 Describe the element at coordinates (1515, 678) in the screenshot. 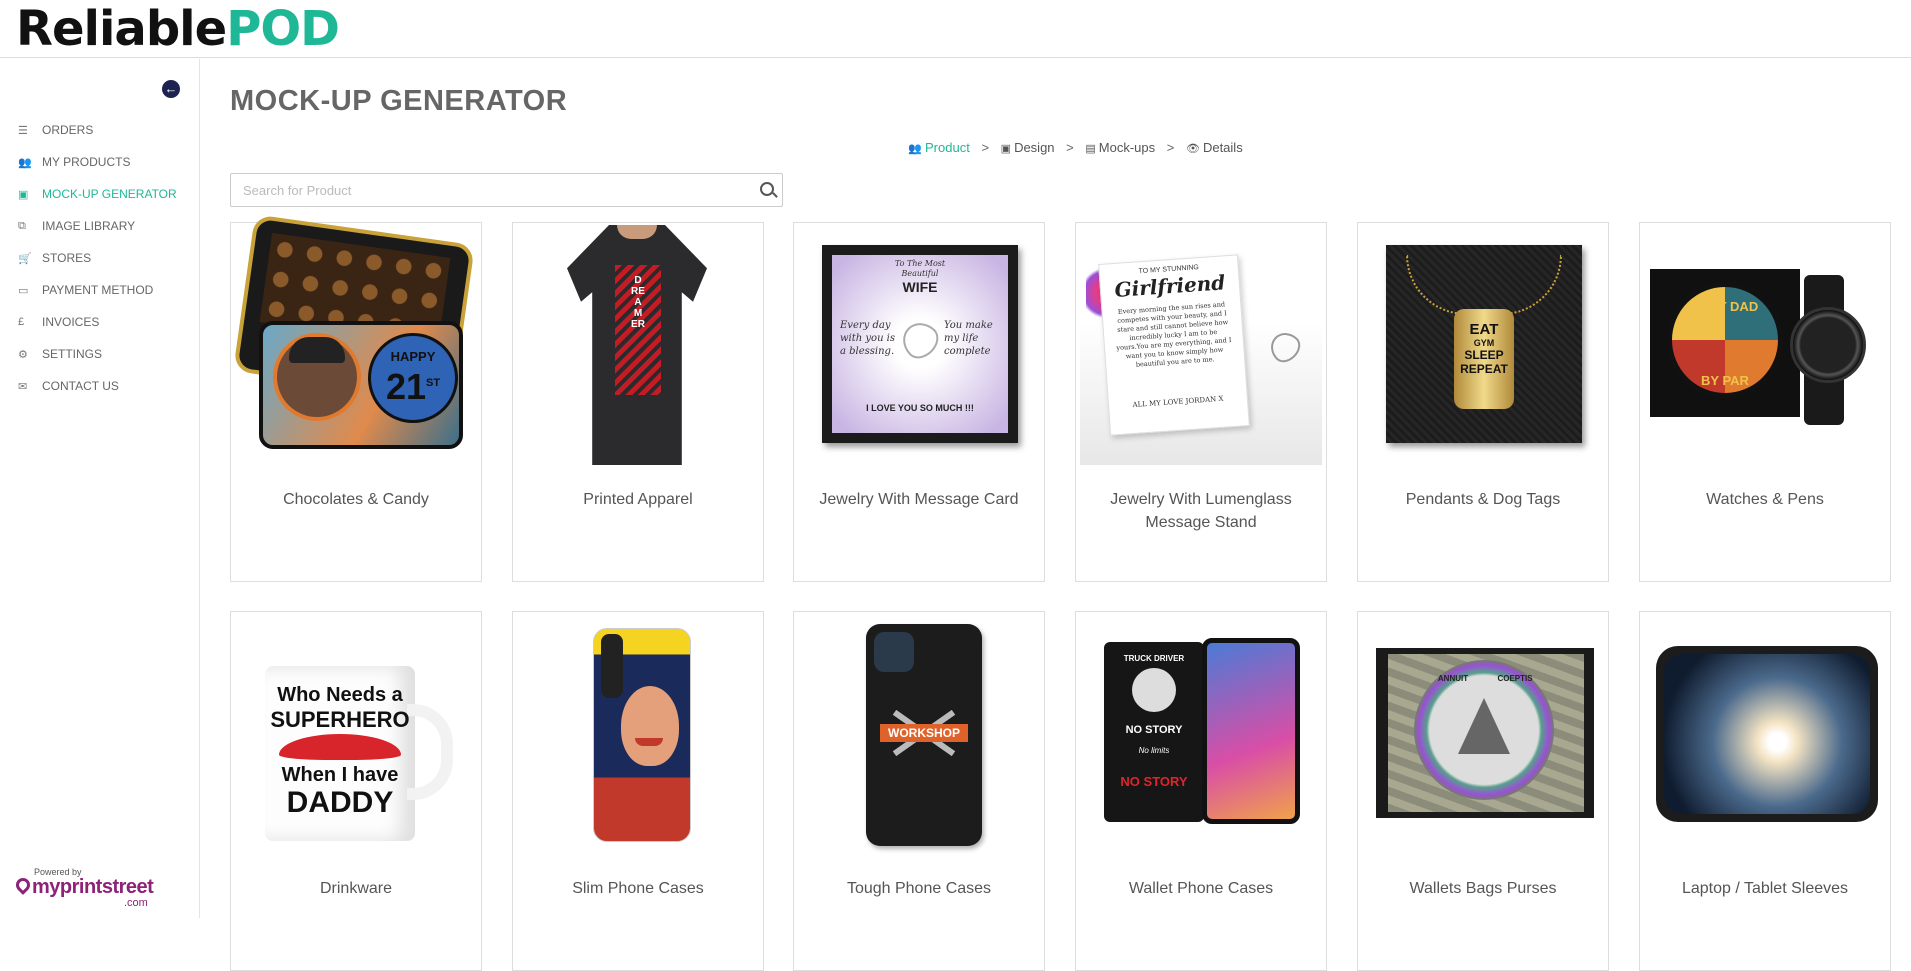

I see `wallet-line-2: COEPTIS` at that location.